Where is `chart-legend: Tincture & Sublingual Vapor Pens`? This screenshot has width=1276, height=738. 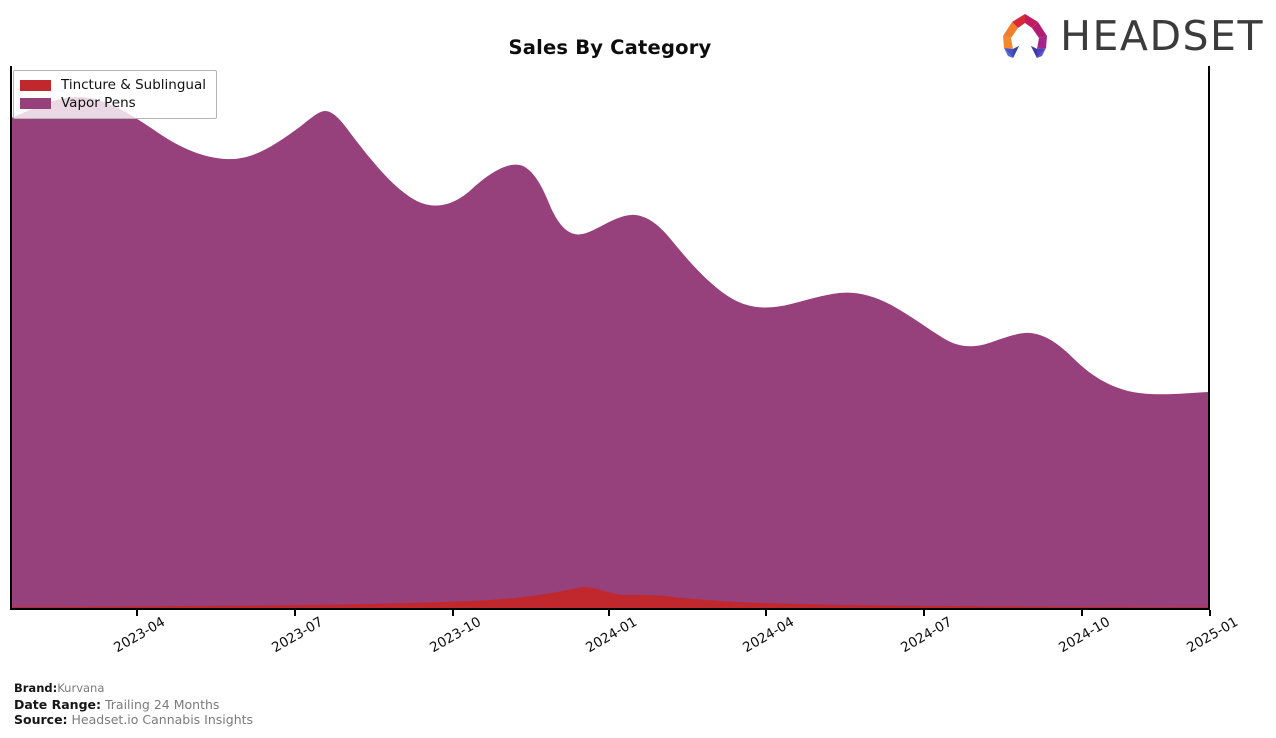
chart-legend: Tincture & Sublingual Vapor Pens is located at coordinates (115, 94).